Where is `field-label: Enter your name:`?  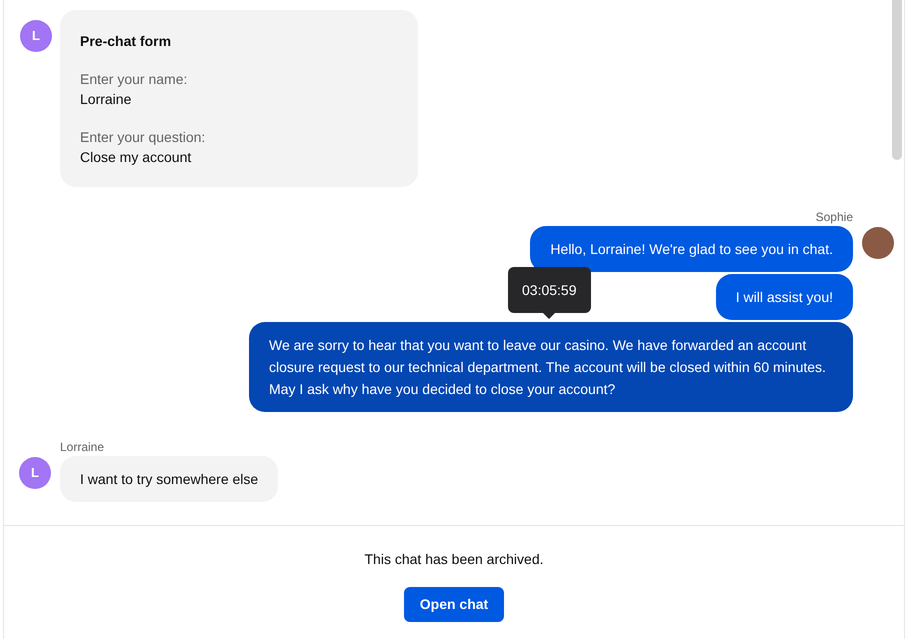
field-label: Enter your name: is located at coordinates (134, 79).